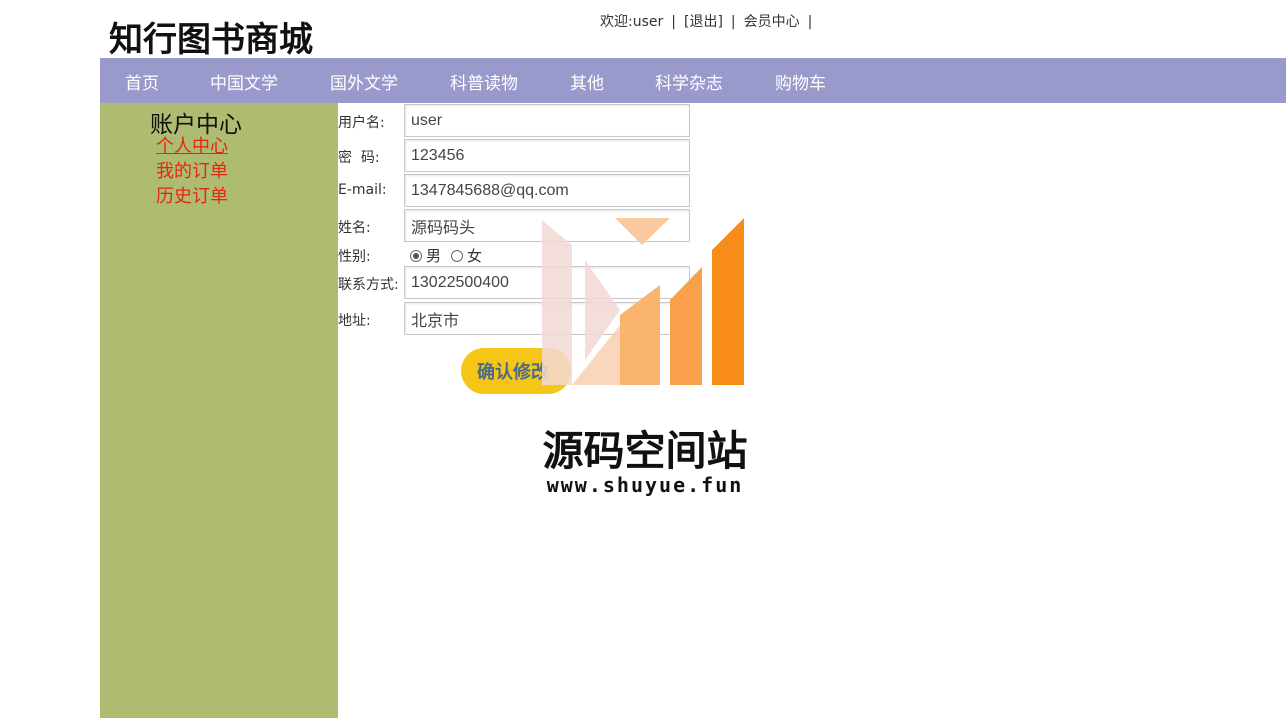  What do you see at coordinates (192, 170) in the screenshot?
I see `sidebar-item-my-orders: 我的订单` at bounding box center [192, 170].